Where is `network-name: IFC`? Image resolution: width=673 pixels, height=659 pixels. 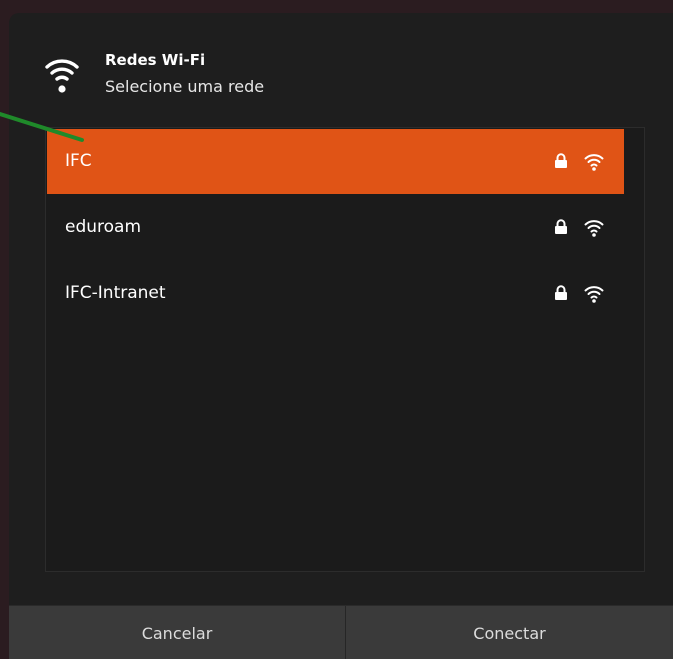 network-name: IFC is located at coordinates (78, 161).